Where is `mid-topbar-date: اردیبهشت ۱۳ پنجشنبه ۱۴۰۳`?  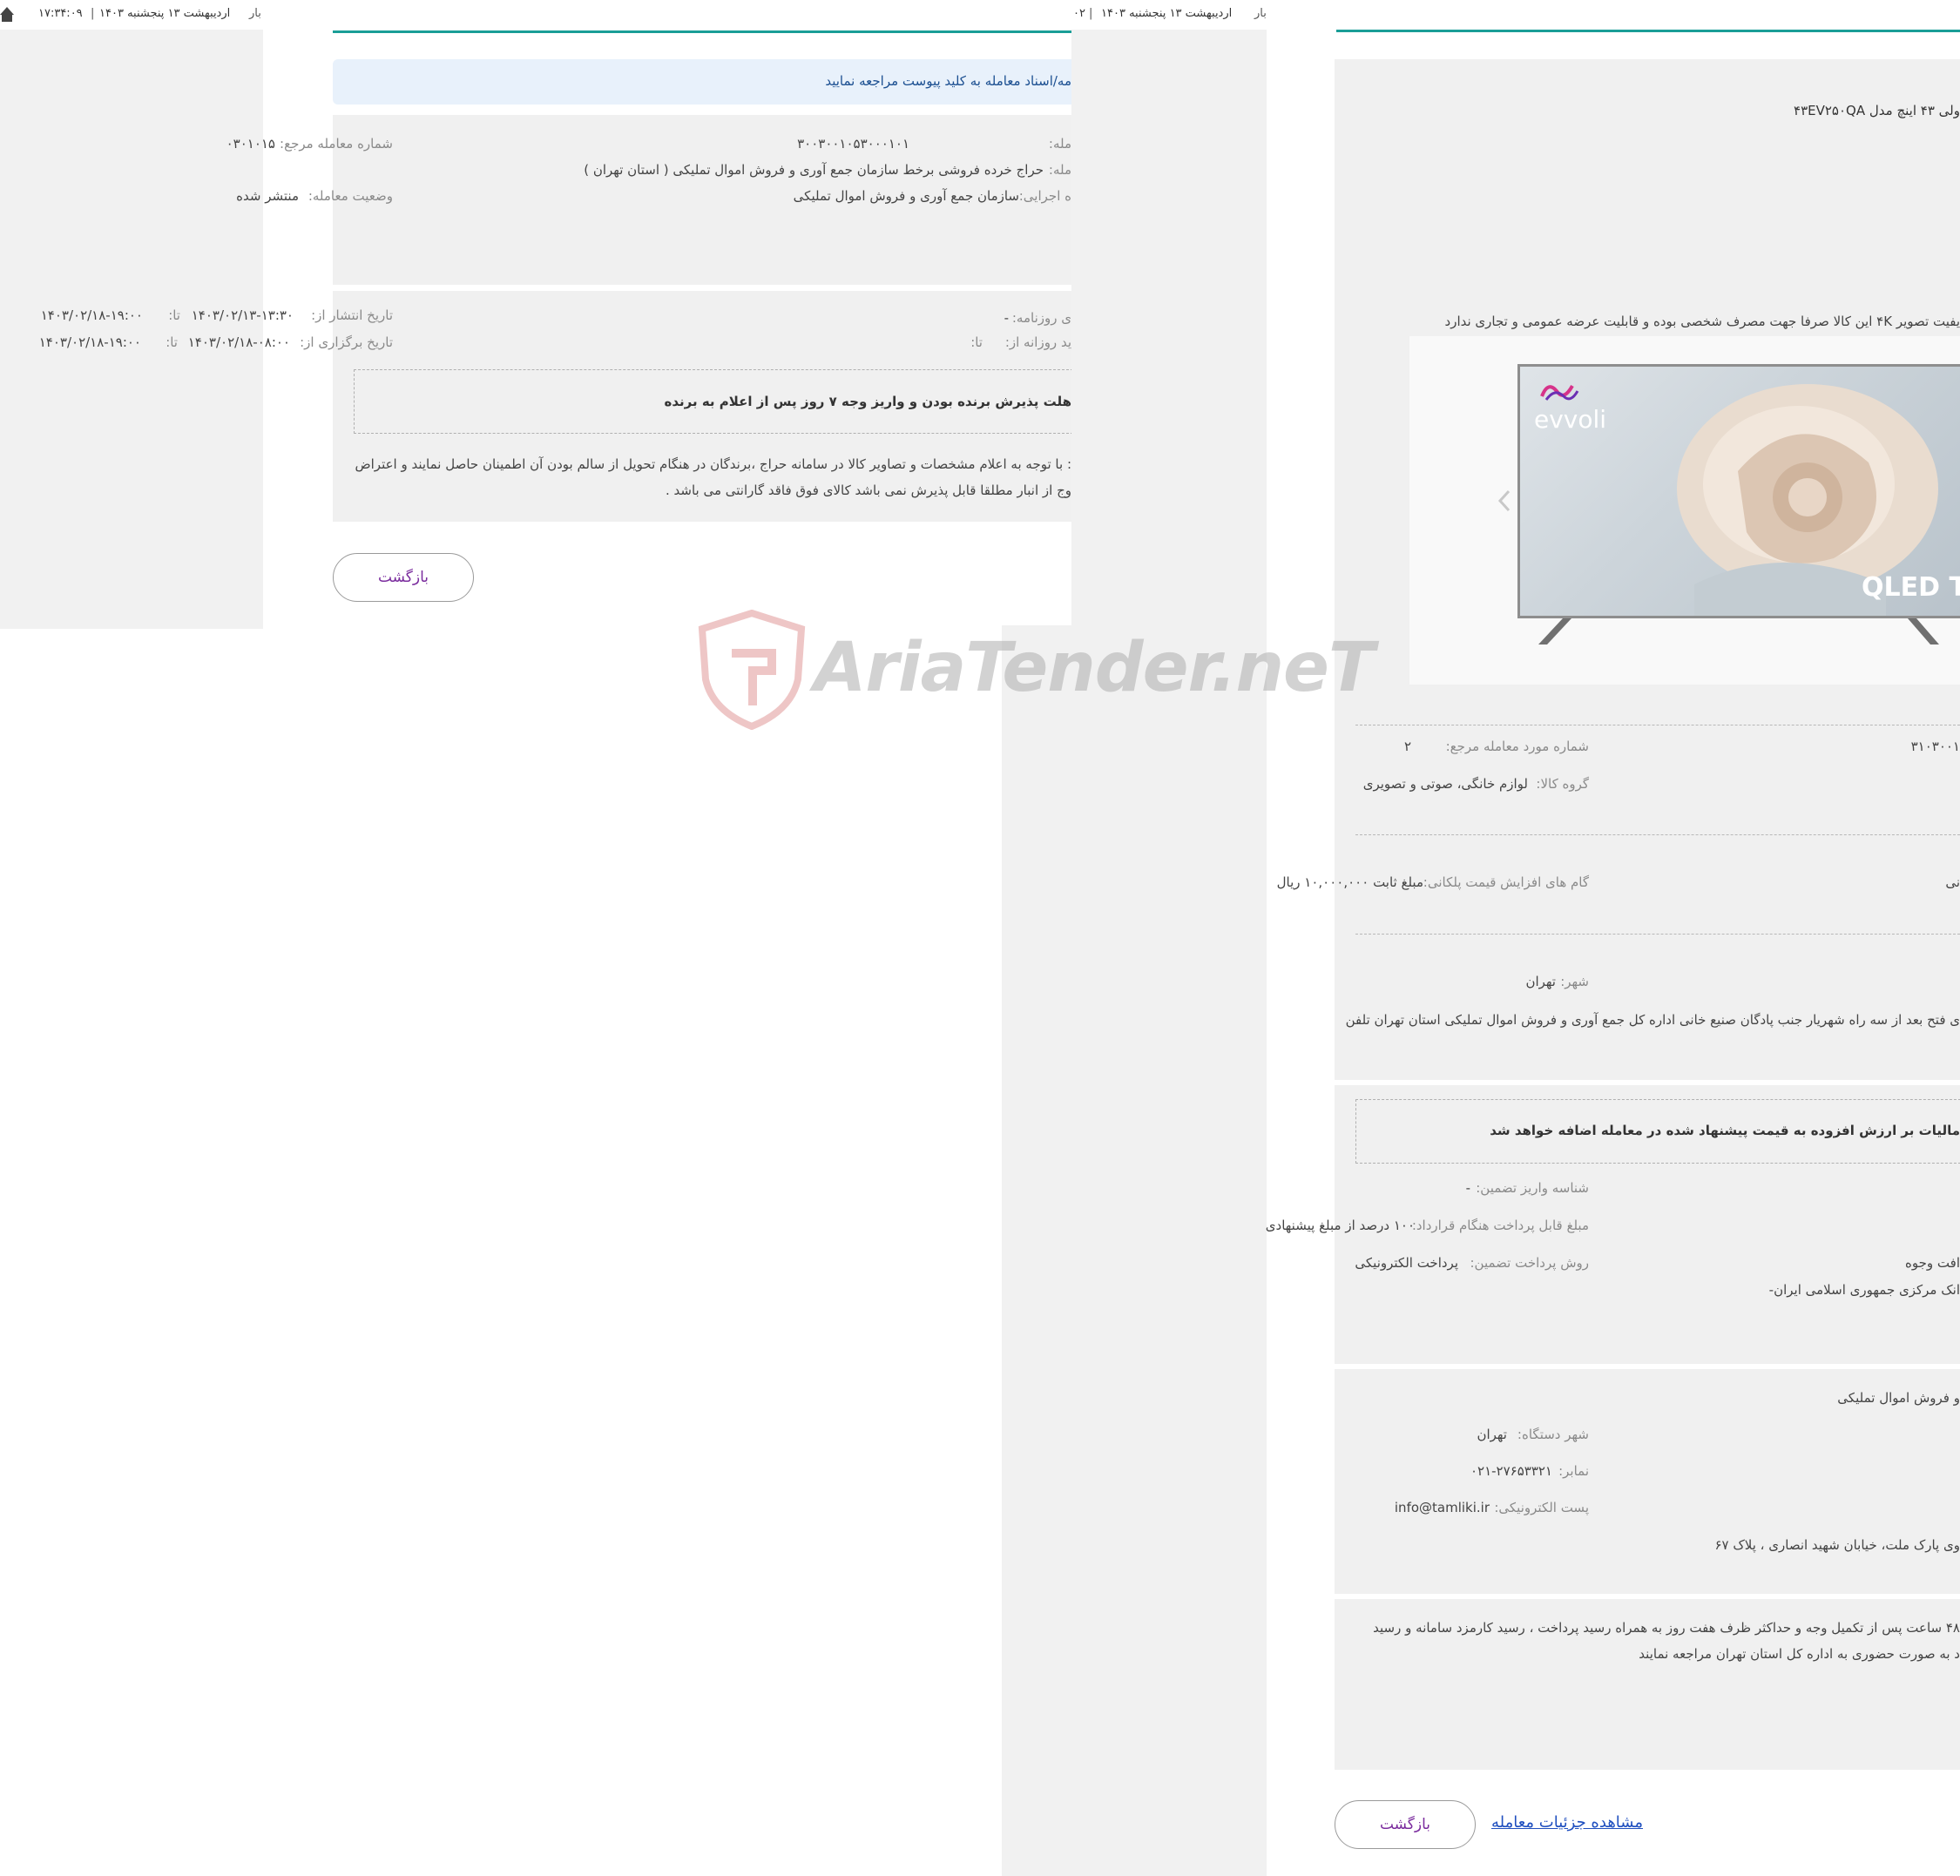 mid-topbar-date: اردیبهشت ۱۳ پنجشنبه ۱۴۰۳ is located at coordinates (1167, 13).